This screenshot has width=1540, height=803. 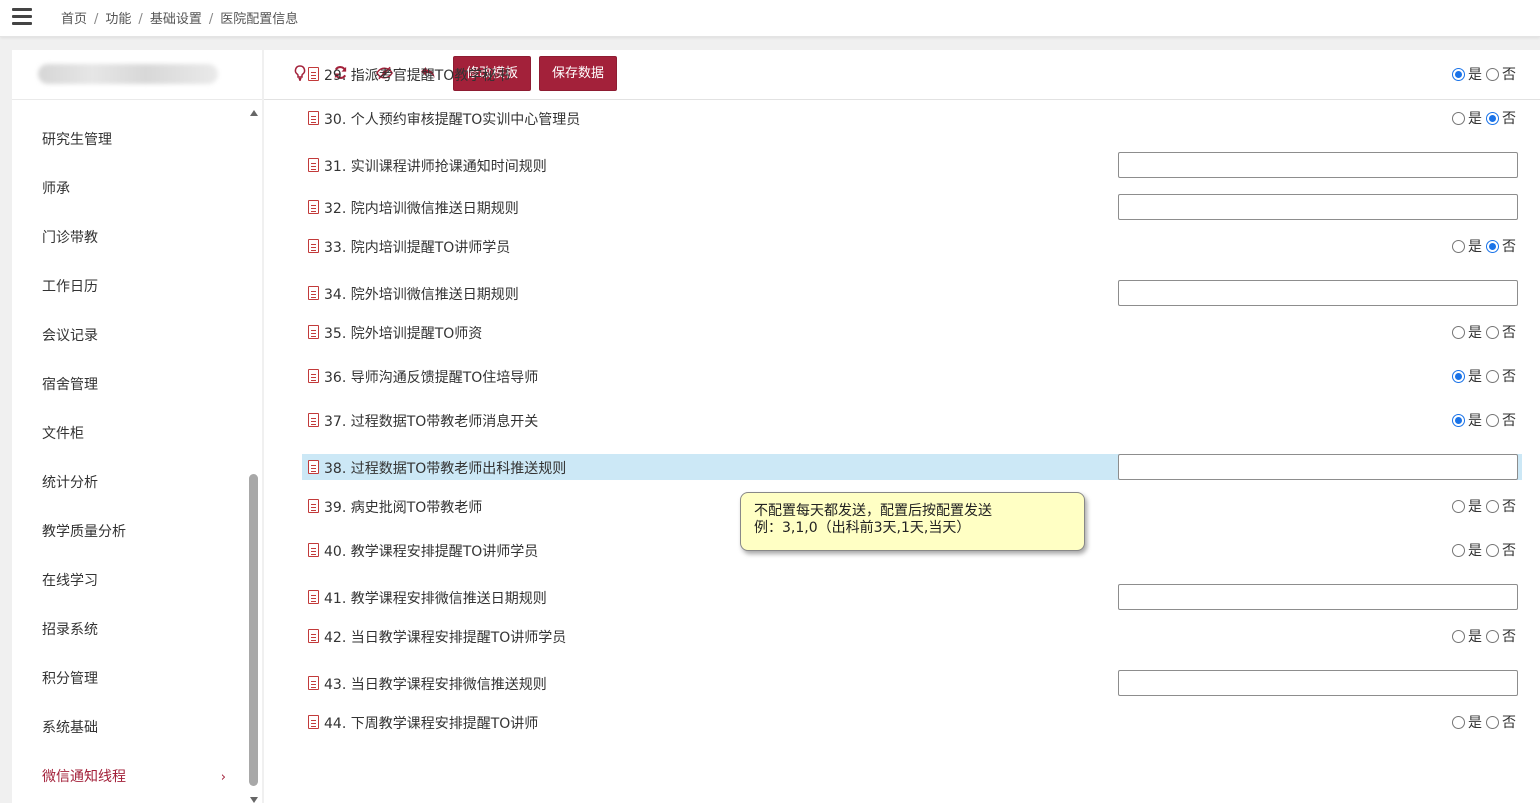 I want to click on sidebar-item-label: 招录系统, so click(x=70, y=630).